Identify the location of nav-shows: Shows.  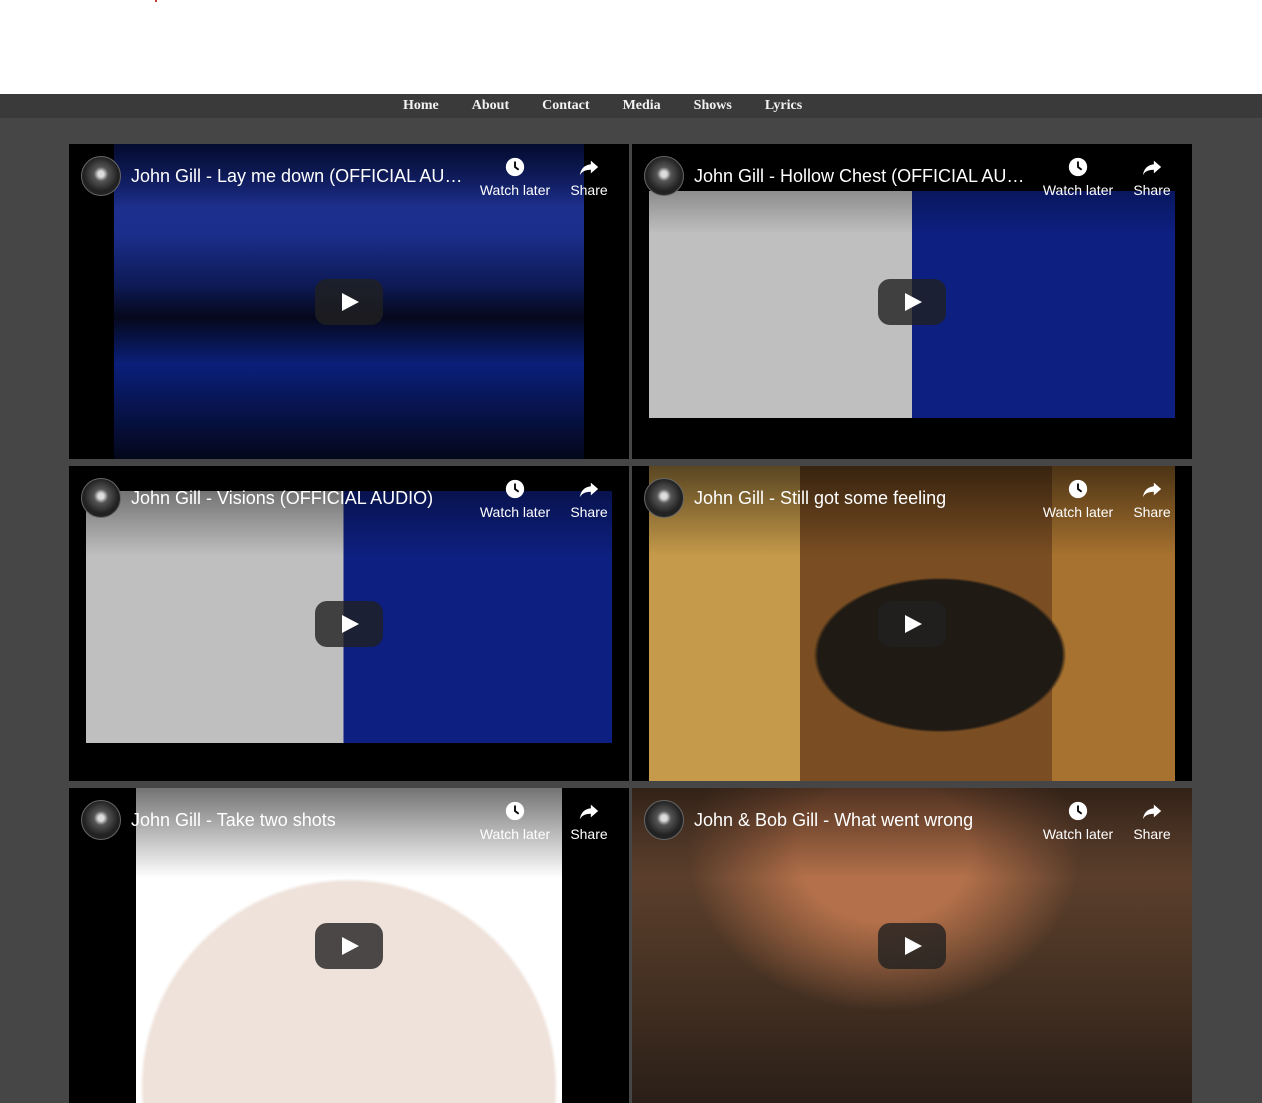
(713, 106).